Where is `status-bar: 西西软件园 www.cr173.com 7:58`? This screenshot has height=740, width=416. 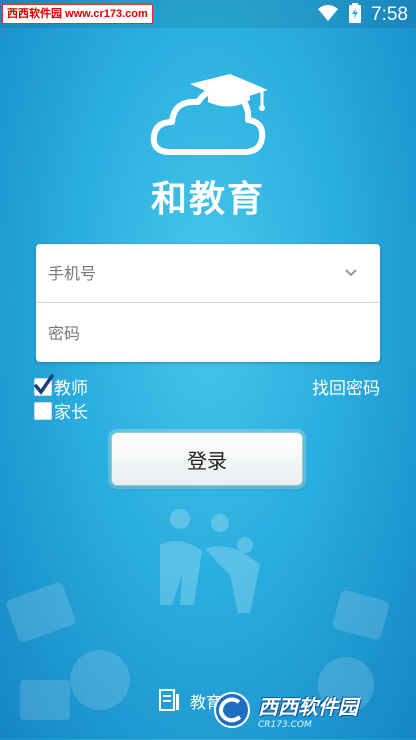 status-bar: 西西软件园 www.cr173.com 7:58 is located at coordinates (208, 14).